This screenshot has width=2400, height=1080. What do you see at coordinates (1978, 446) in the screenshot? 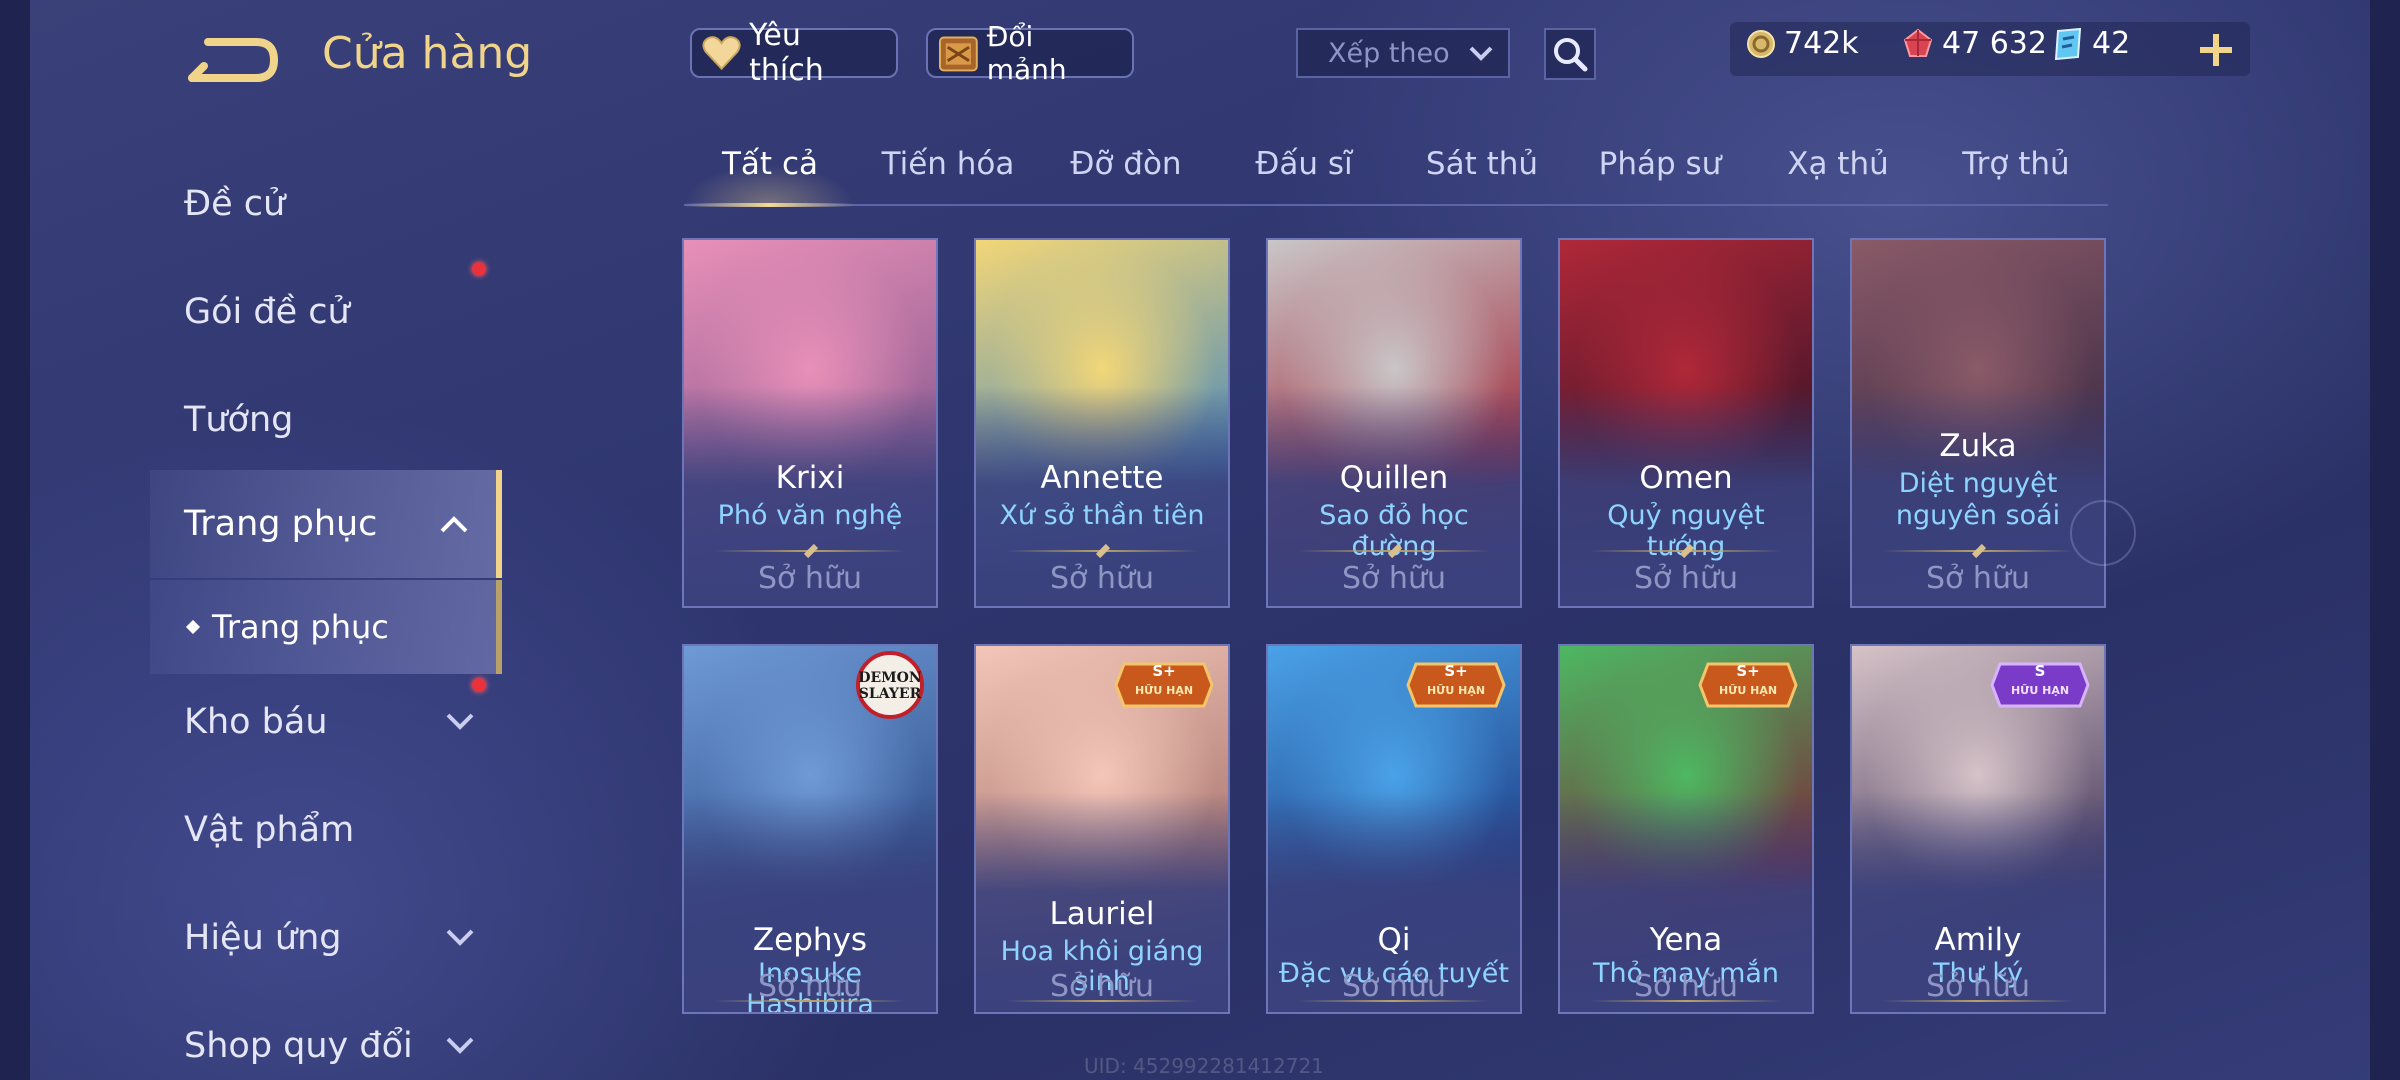
I see `hero-name: Zuka` at bounding box center [1978, 446].